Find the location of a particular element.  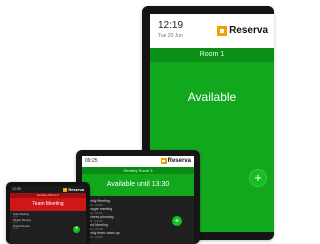

clock-time: 09:25 is located at coordinates (91, 161).